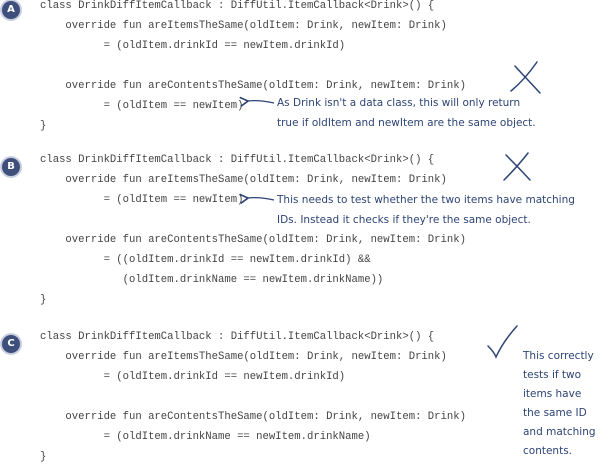 This screenshot has height=467, width=600. I want to click on annotation-line: and matching, so click(559, 432).